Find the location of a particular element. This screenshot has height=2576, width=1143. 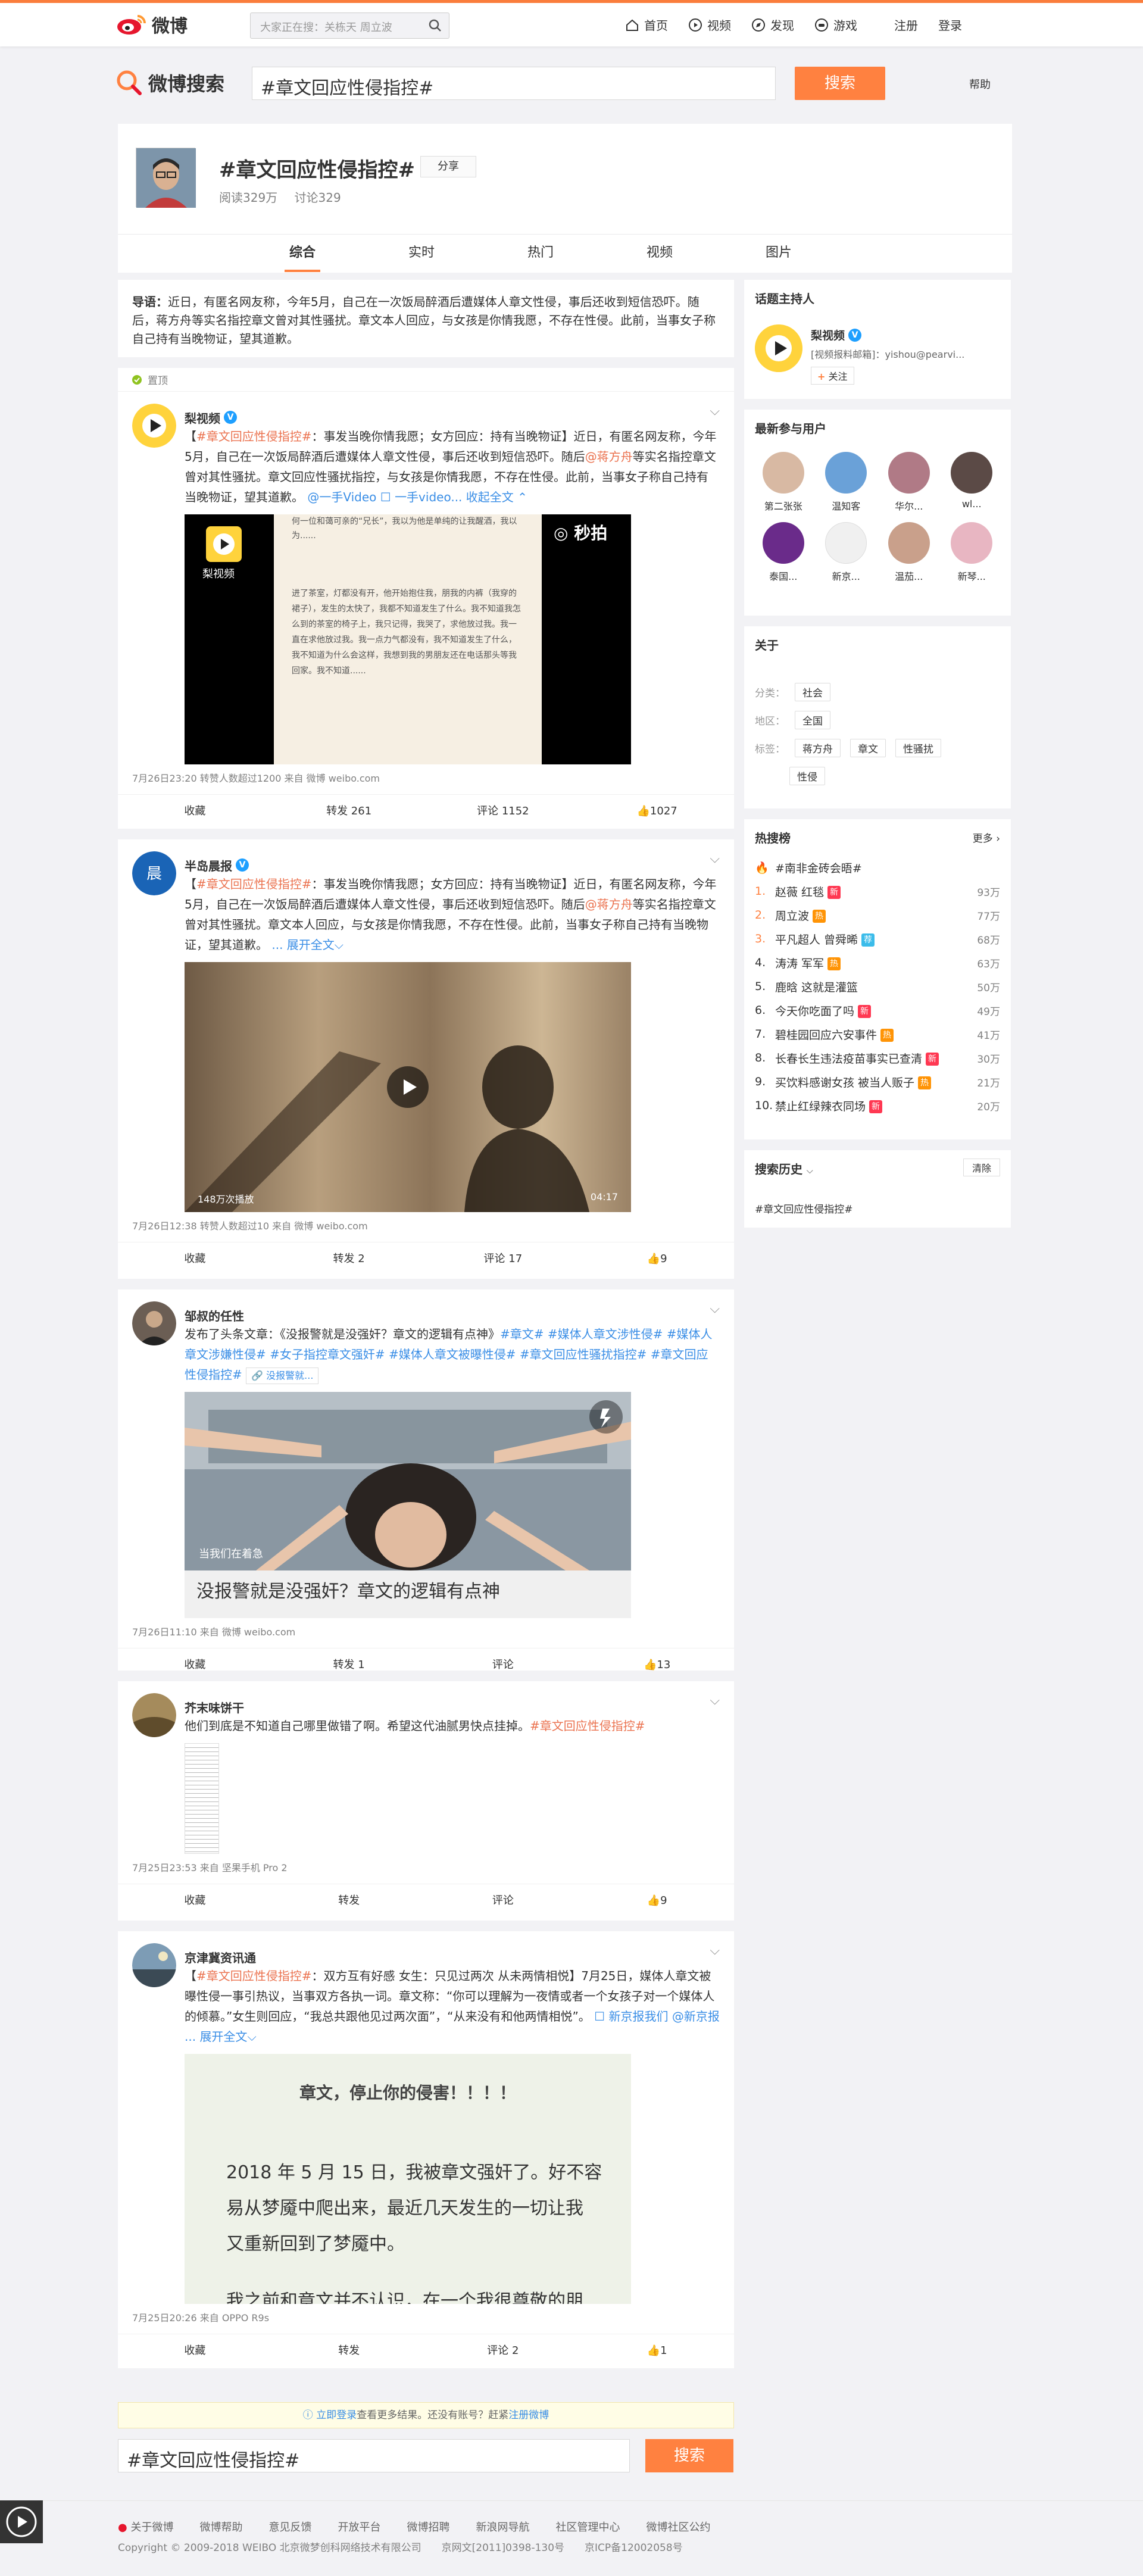

post-username: 半岛晨报 V is located at coordinates (217, 865).